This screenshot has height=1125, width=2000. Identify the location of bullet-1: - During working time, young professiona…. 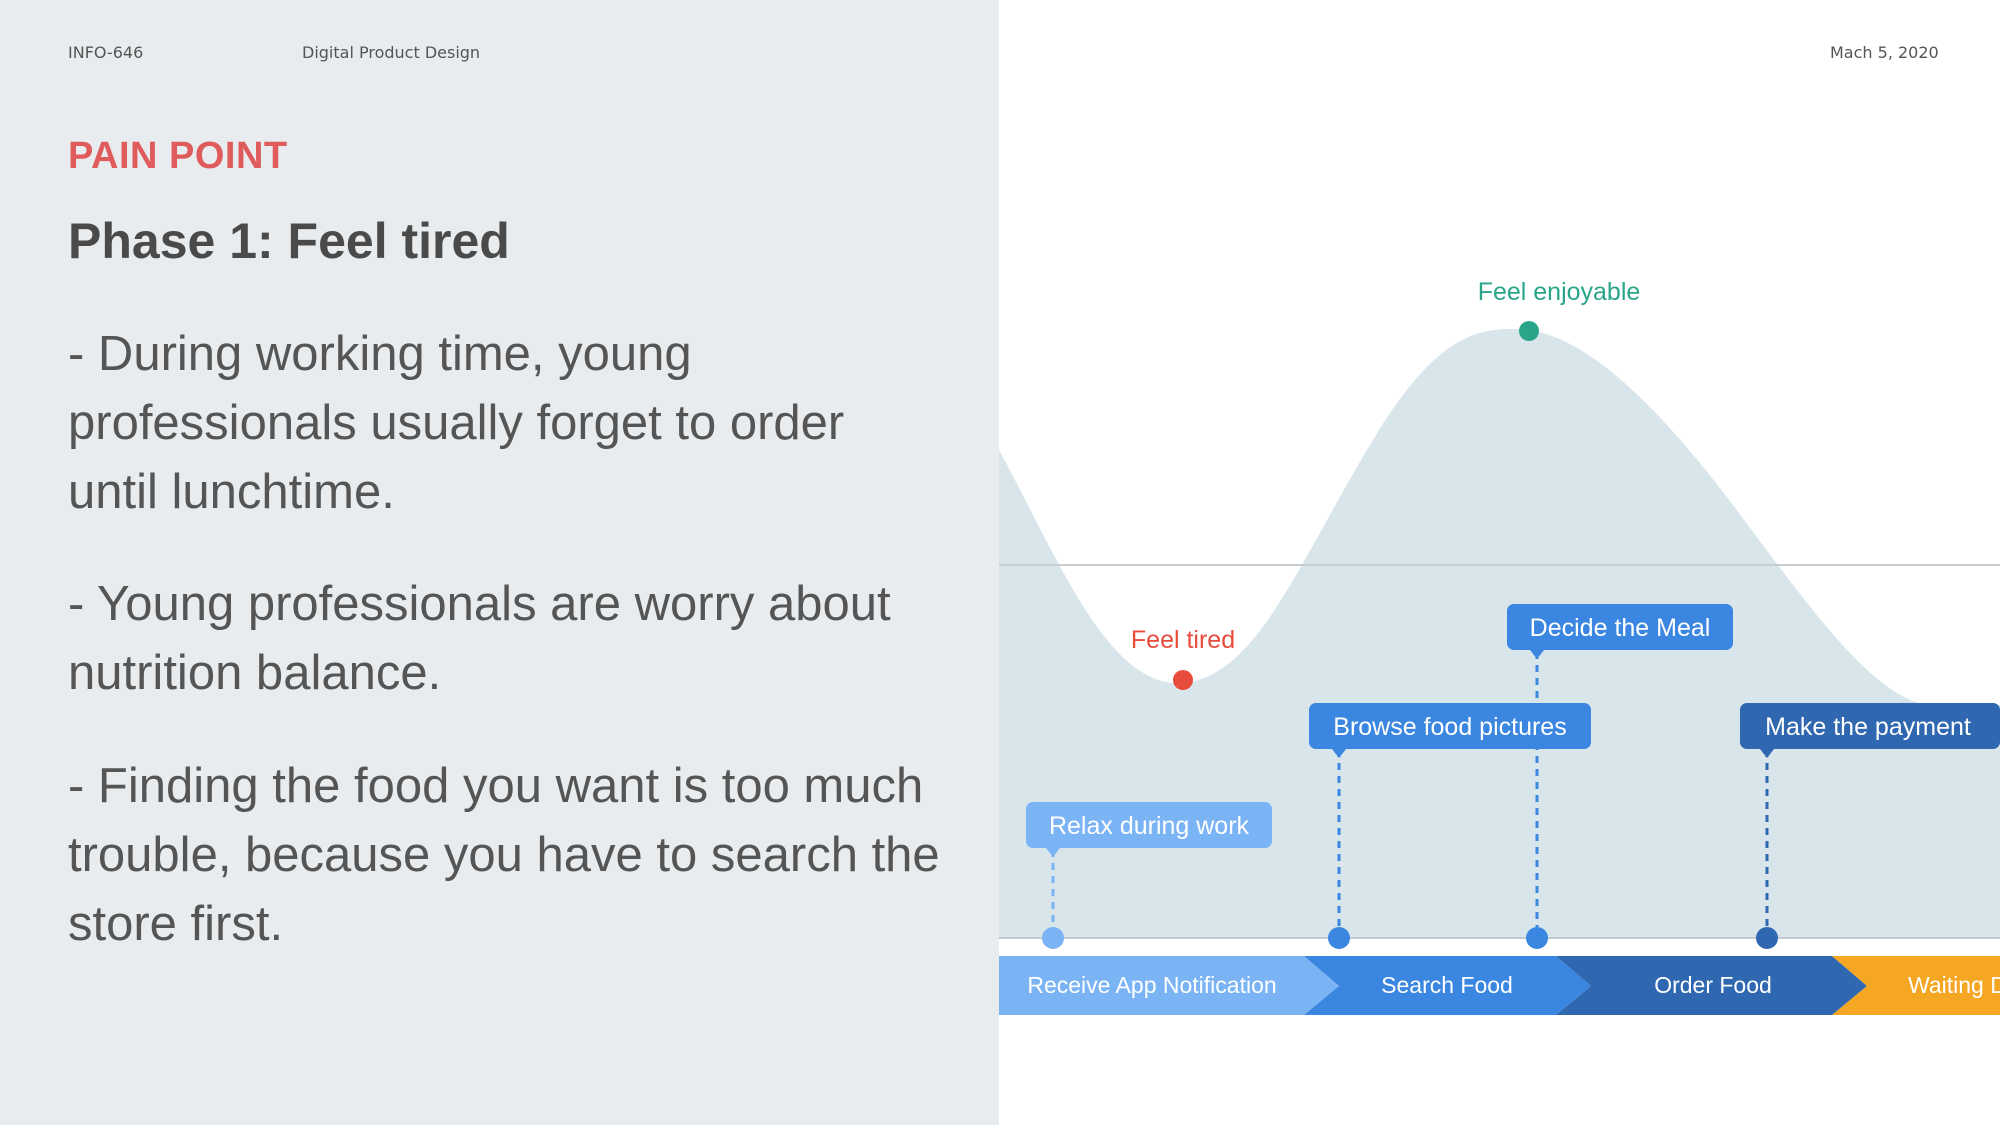
(508, 423).